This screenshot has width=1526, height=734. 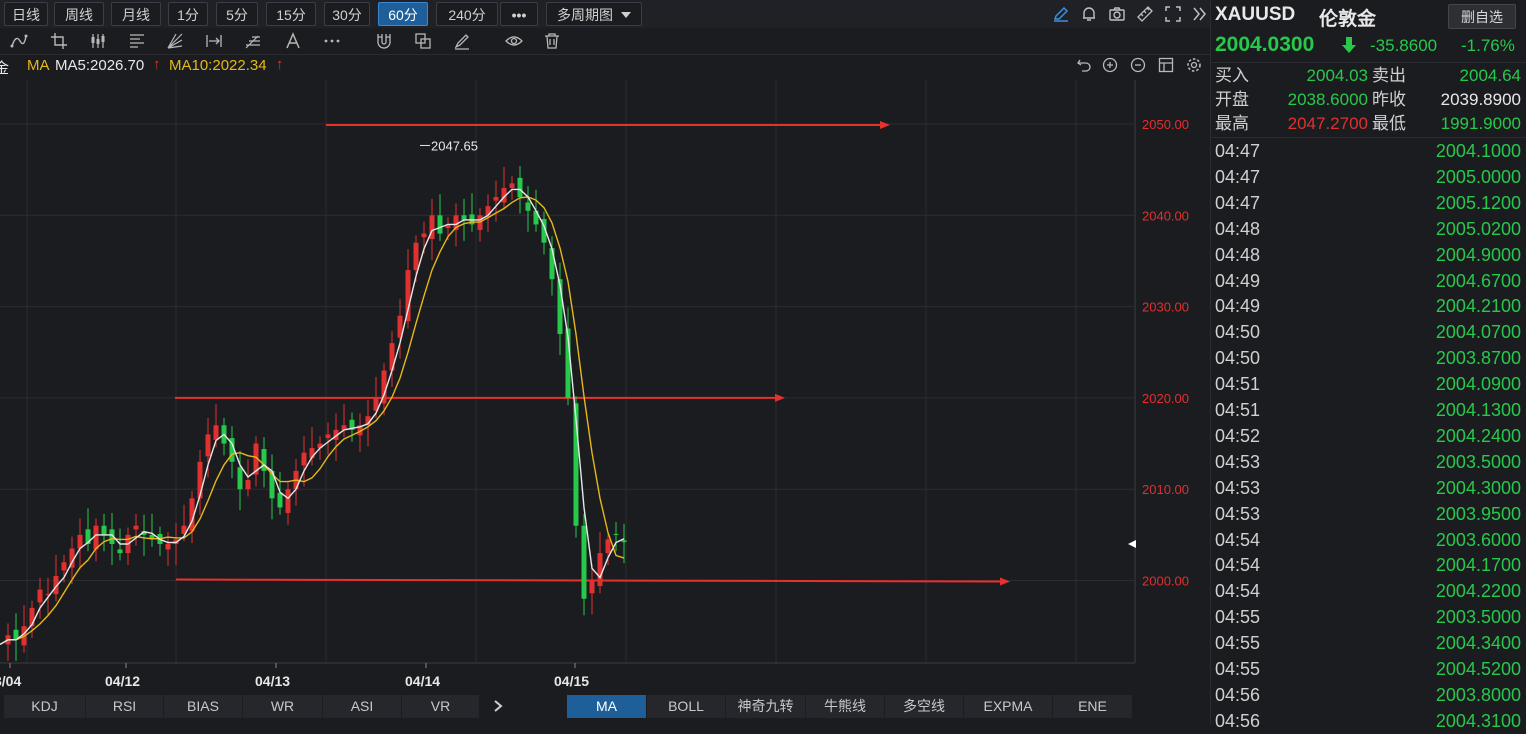 What do you see at coordinates (1478, 358) in the screenshot?
I see `tick-price: 2003.8700` at bounding box center [1478, 358].